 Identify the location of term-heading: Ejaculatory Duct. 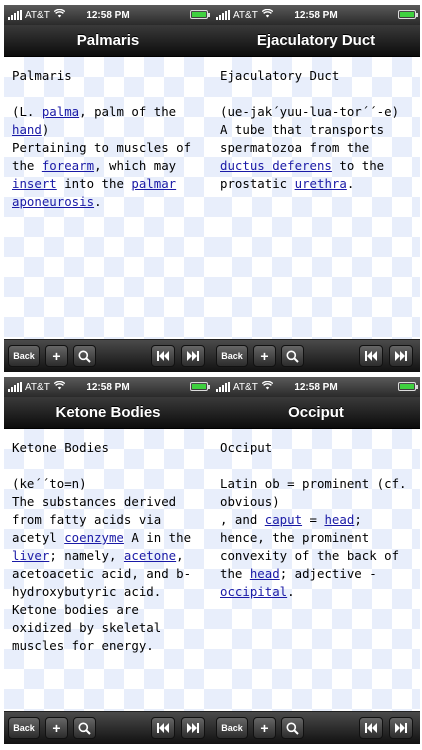
(280, 75).